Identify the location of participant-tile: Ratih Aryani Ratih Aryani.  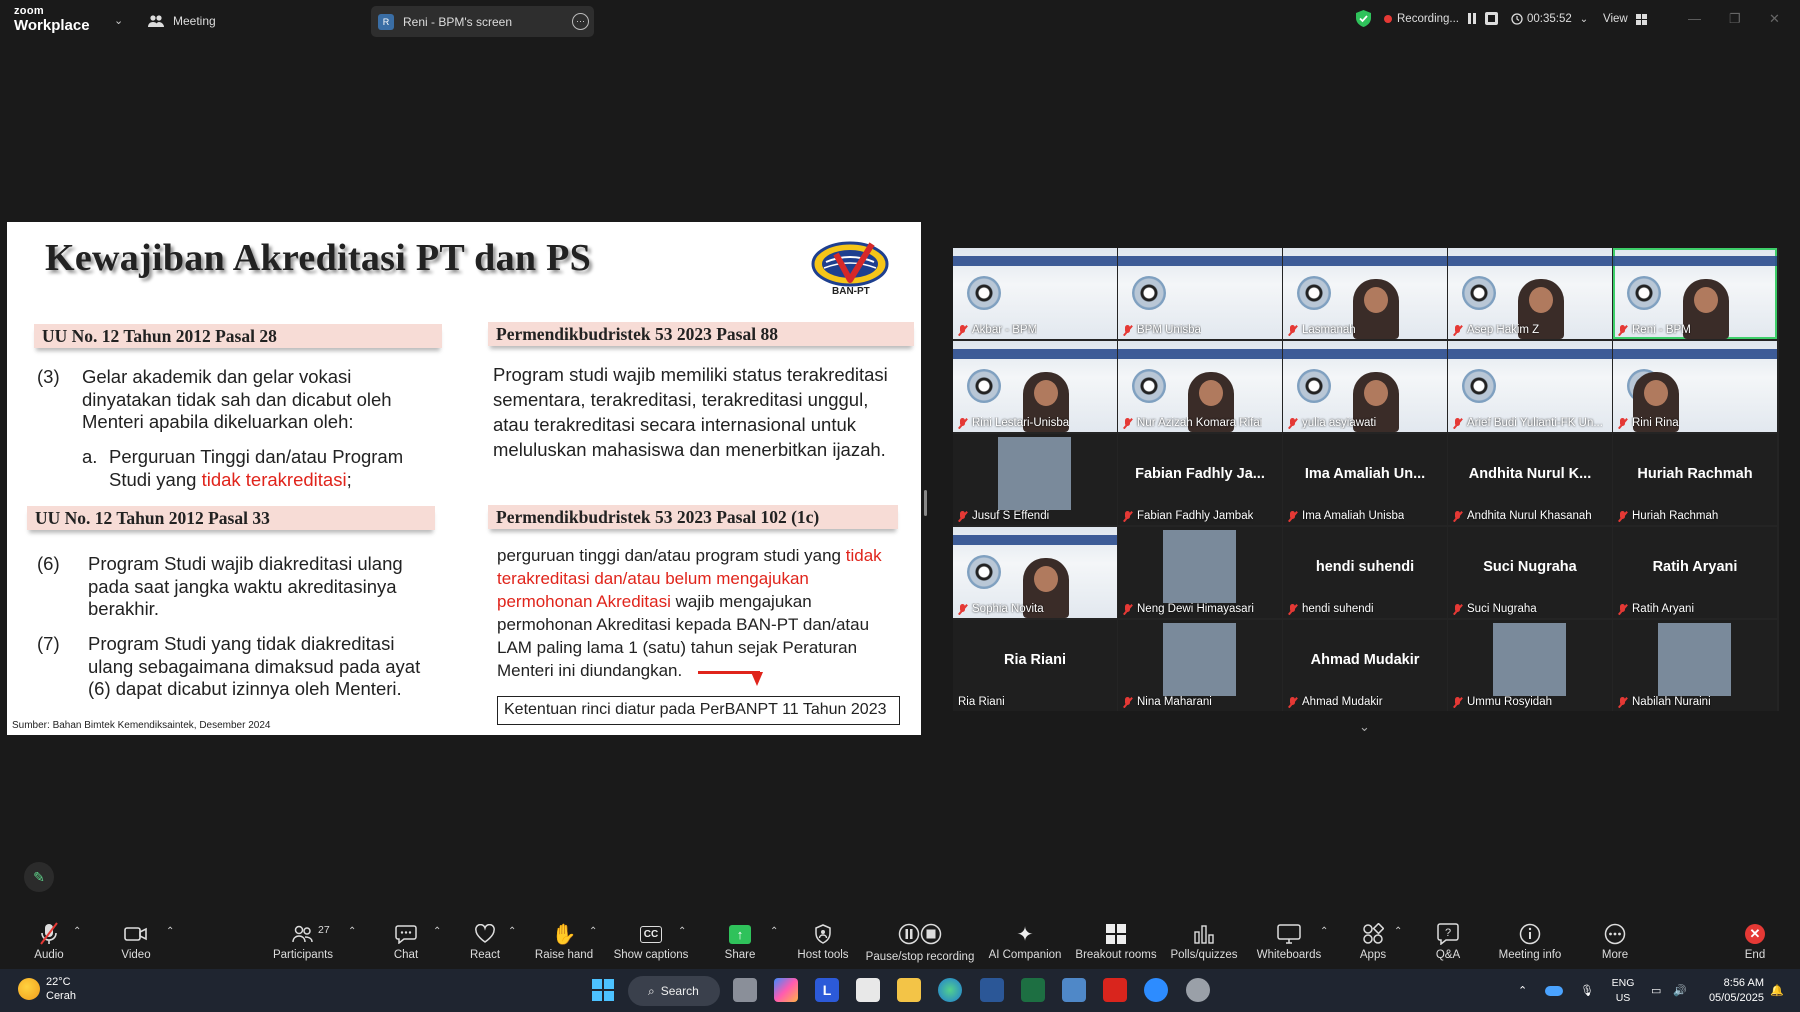
(1695, 572).